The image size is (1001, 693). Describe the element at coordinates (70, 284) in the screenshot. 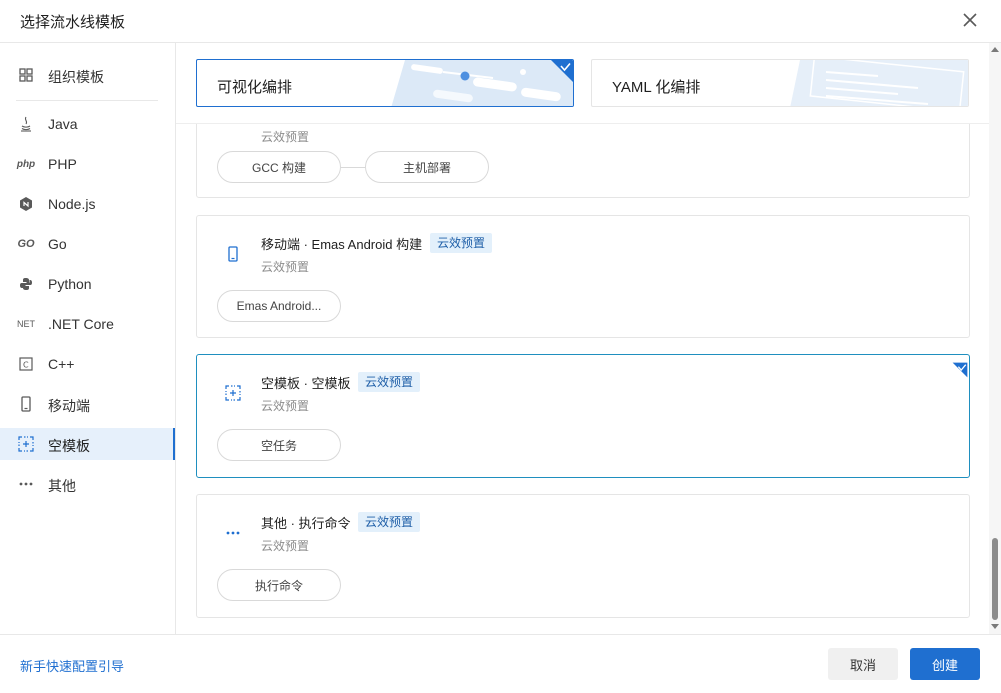

I see `sidebar-item-label: Python` at that location.